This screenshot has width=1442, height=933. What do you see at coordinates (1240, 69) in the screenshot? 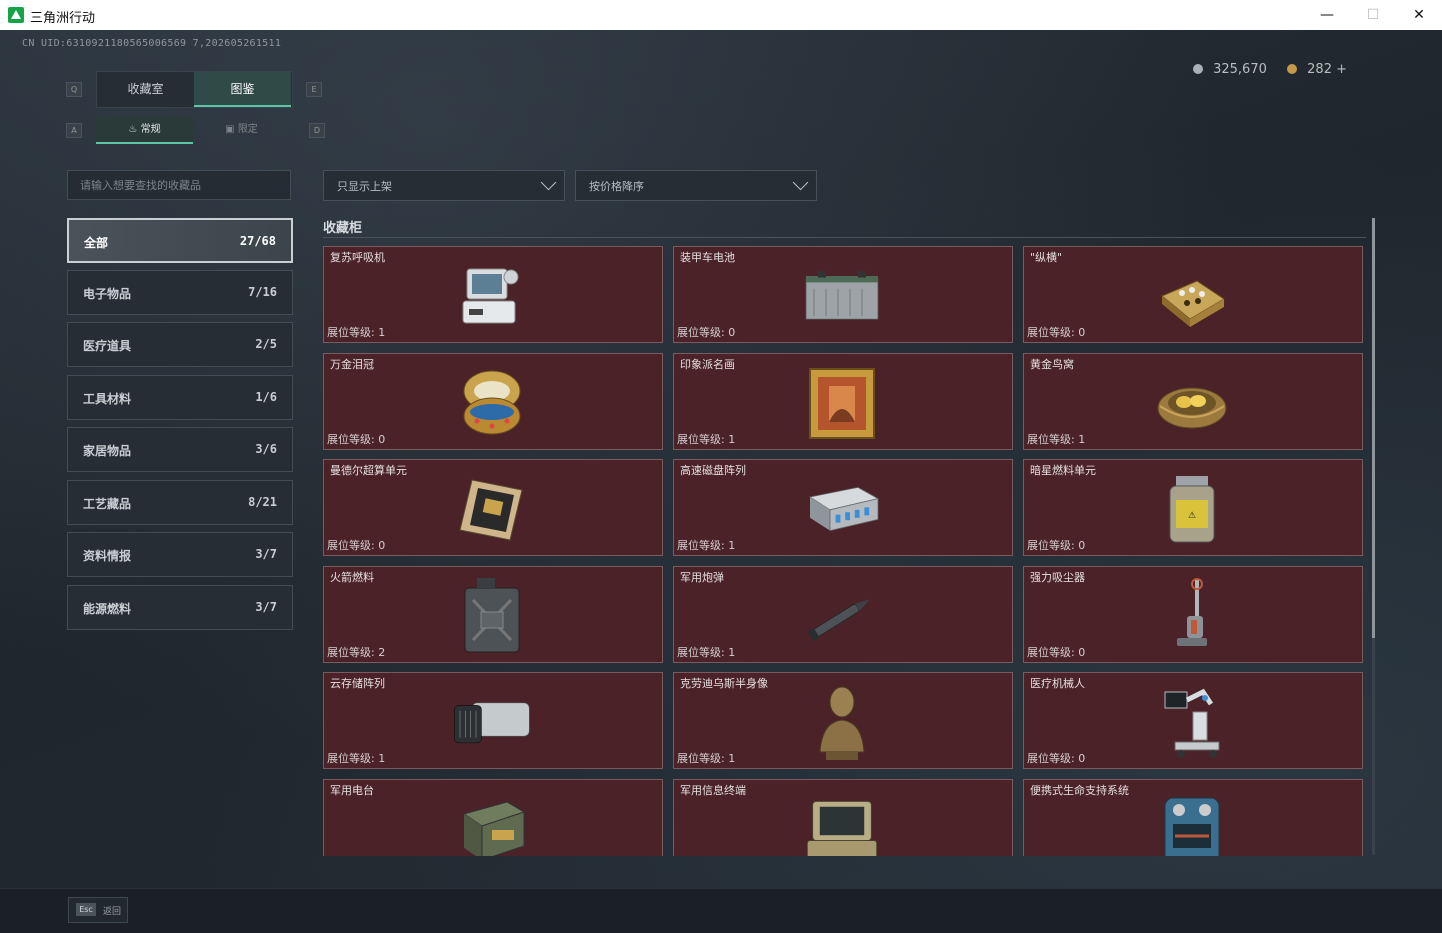
I see `silver-amount: 325,670` at bounding box center [1240, 69].